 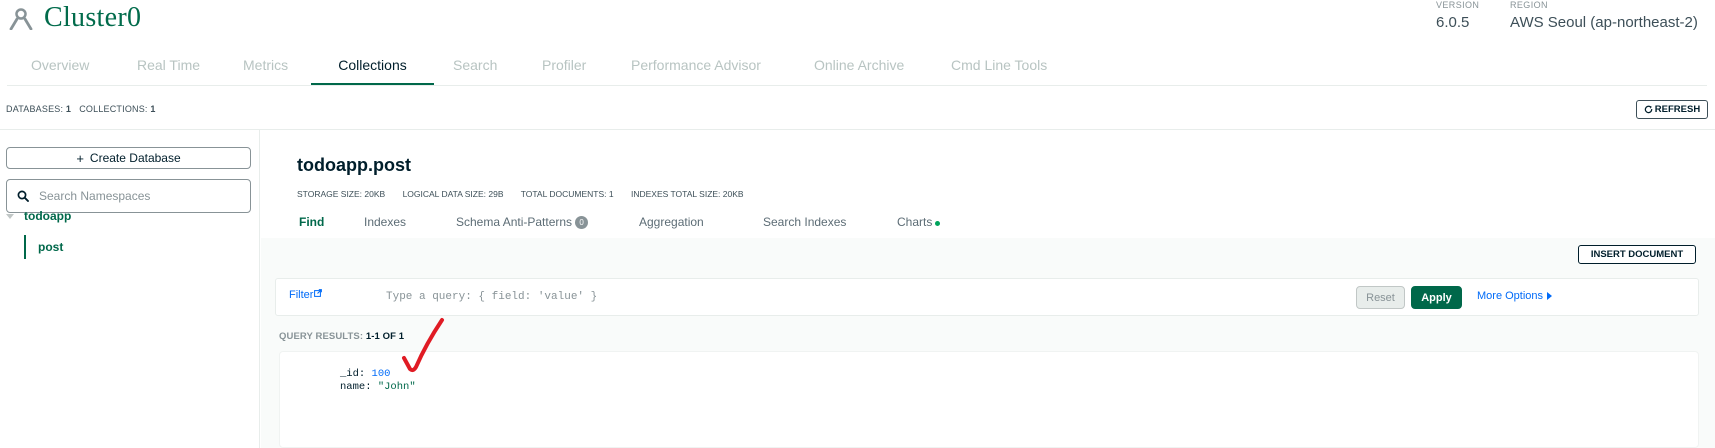 What do you see at coordinates (938, 223) in the screenshot?
I see `new-indicator-dot` at bounding box center [938, 223].